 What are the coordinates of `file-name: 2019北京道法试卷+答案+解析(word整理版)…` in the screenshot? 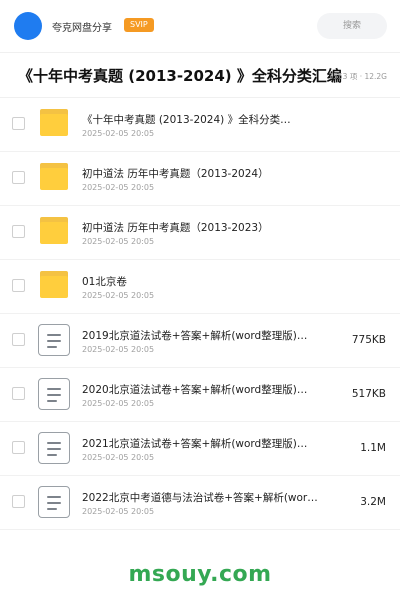 It's located at (195, 336).